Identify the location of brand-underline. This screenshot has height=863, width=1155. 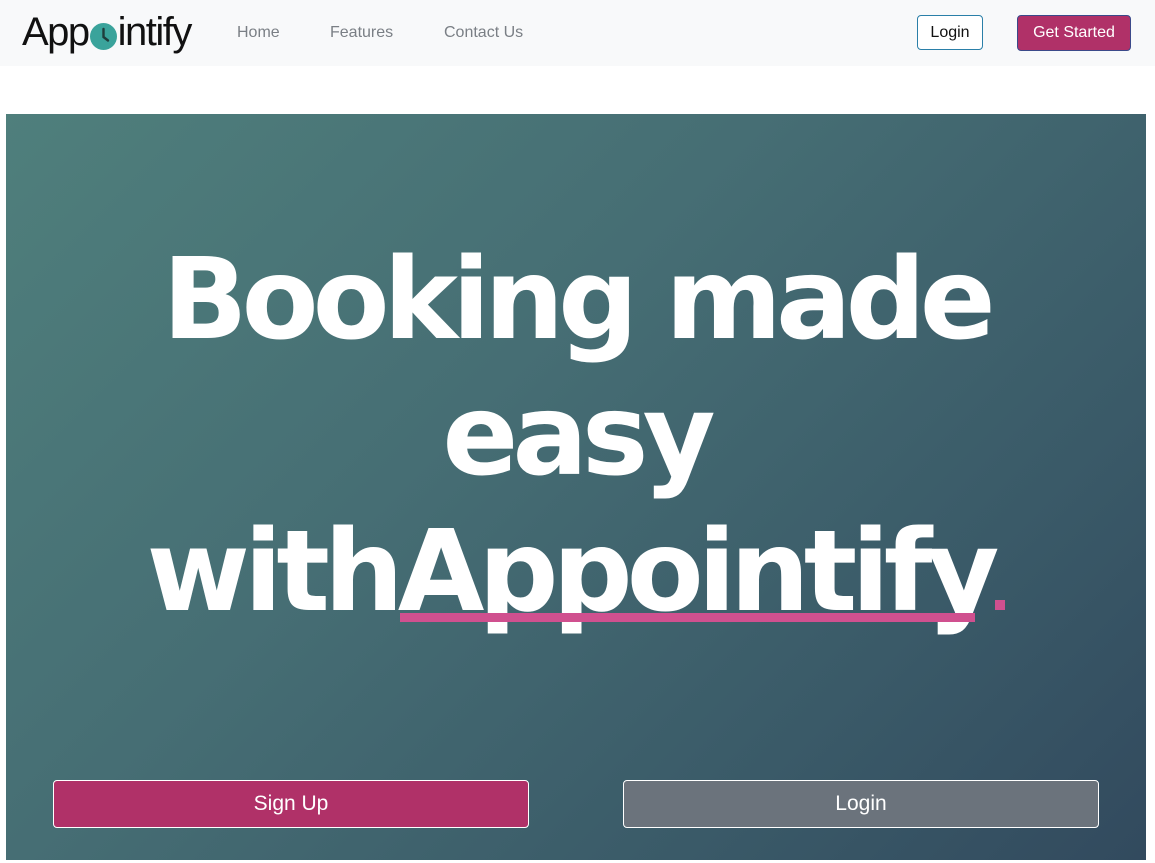
(687, 617).